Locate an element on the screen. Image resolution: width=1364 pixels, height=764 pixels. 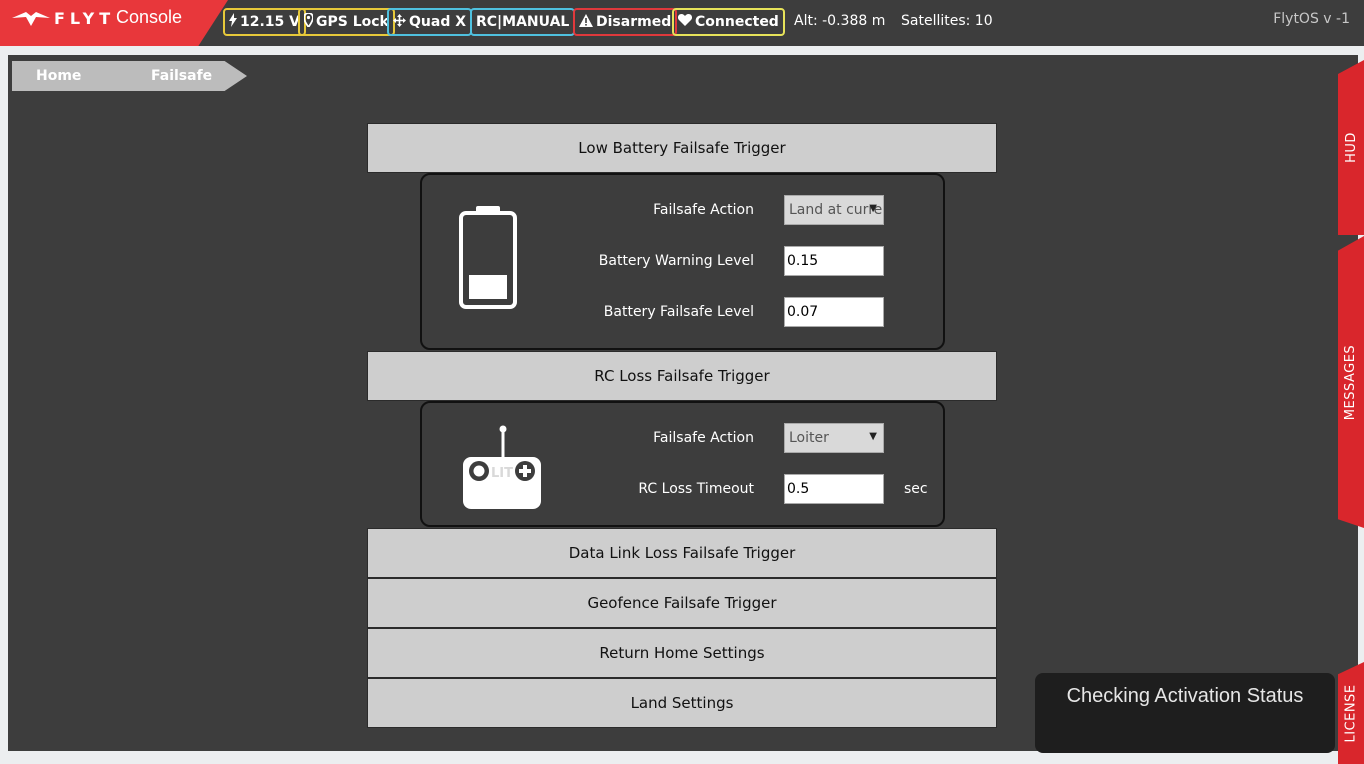
rc-failsafe-action-select: Loiter ▼ is located at coordinates (834, 438).